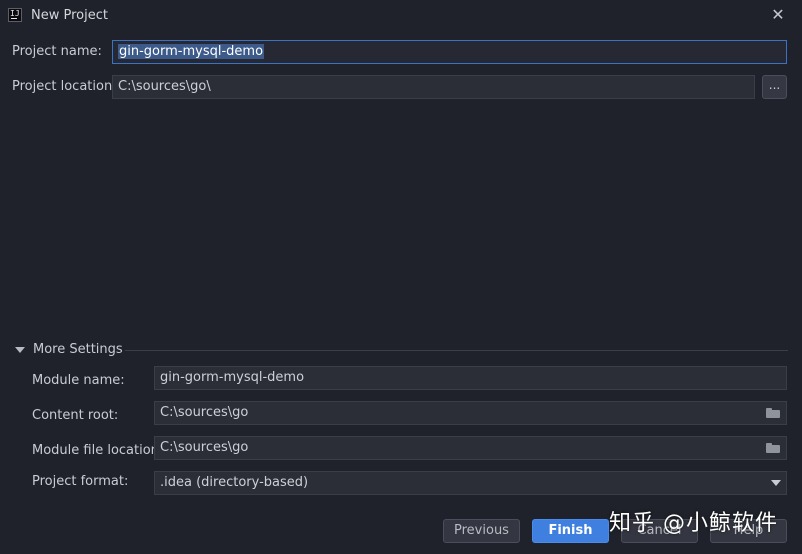 The width and height of the screenshot is (802, 554). What do you see at coordinates (20, 350) in the screenshot?
I see `collapse-triangle-icon` at bounding box center [20, 350].